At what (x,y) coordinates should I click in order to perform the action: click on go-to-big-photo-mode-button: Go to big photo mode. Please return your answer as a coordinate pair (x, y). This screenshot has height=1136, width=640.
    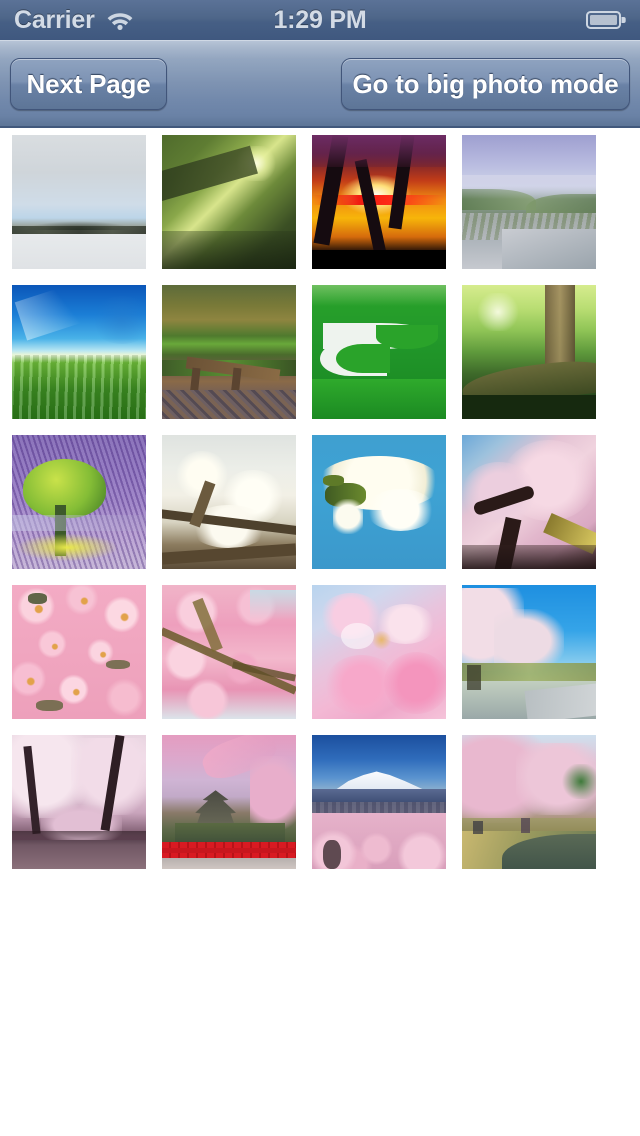
    Looking at the image, I should click on (485, 84).